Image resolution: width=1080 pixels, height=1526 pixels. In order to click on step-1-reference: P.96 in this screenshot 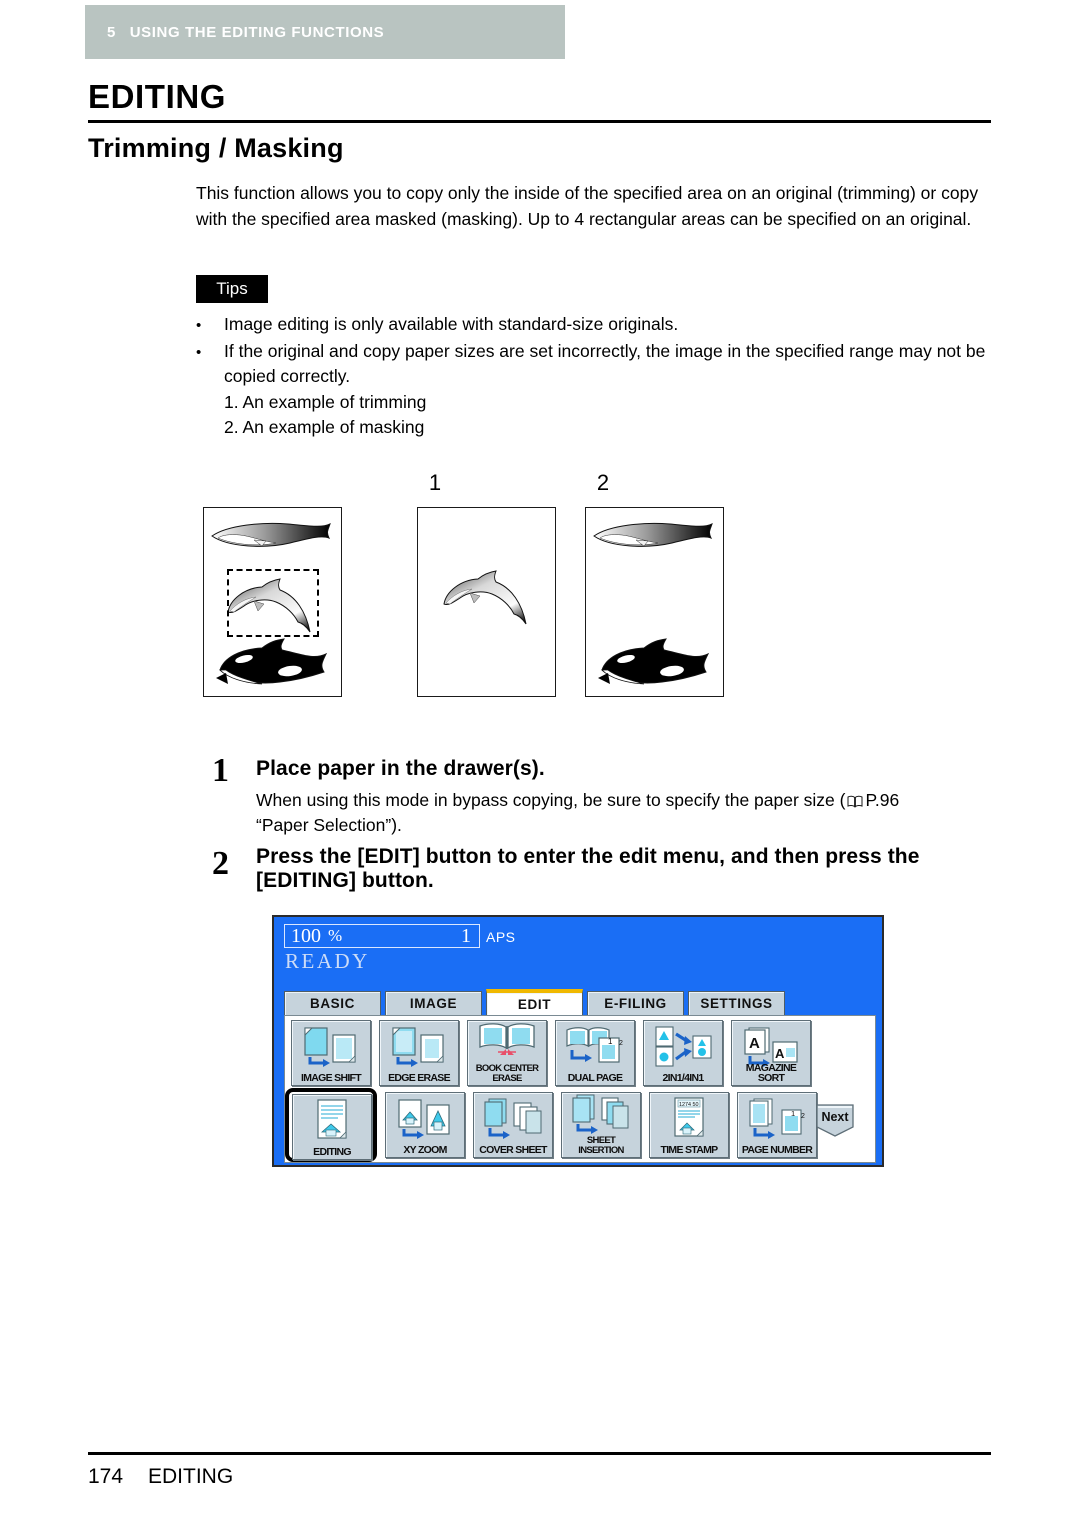, I will do `click(882, 800)`.